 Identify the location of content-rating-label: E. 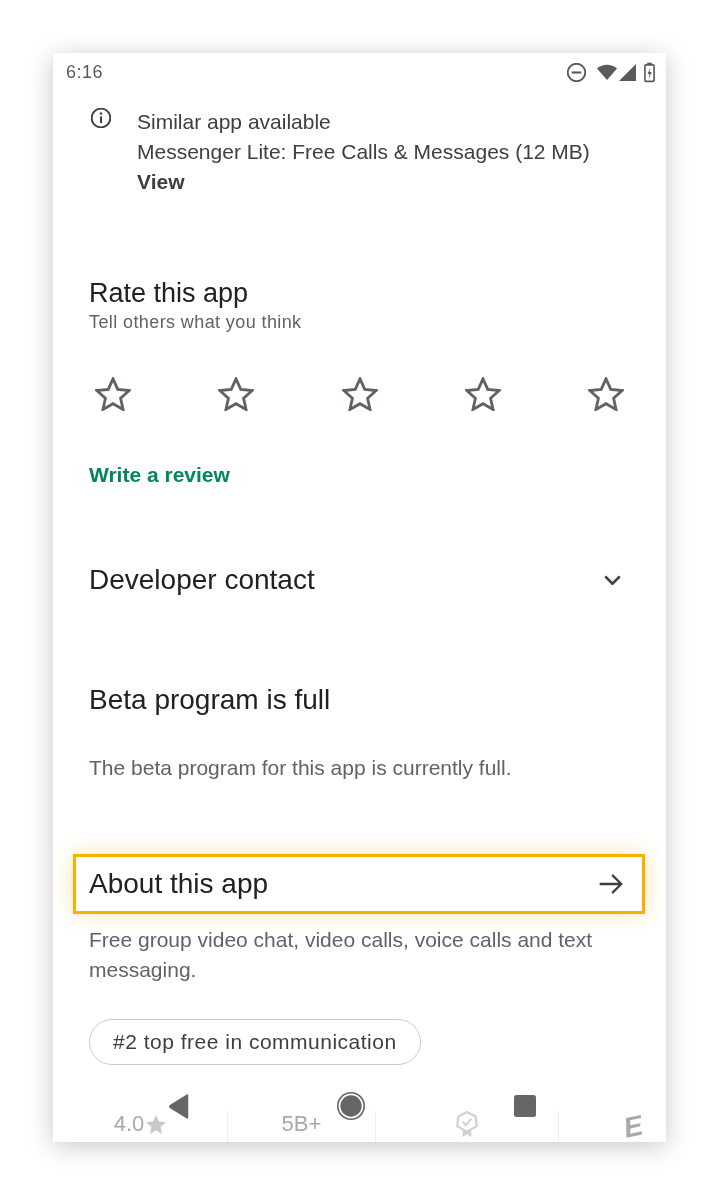
(633, 1125).